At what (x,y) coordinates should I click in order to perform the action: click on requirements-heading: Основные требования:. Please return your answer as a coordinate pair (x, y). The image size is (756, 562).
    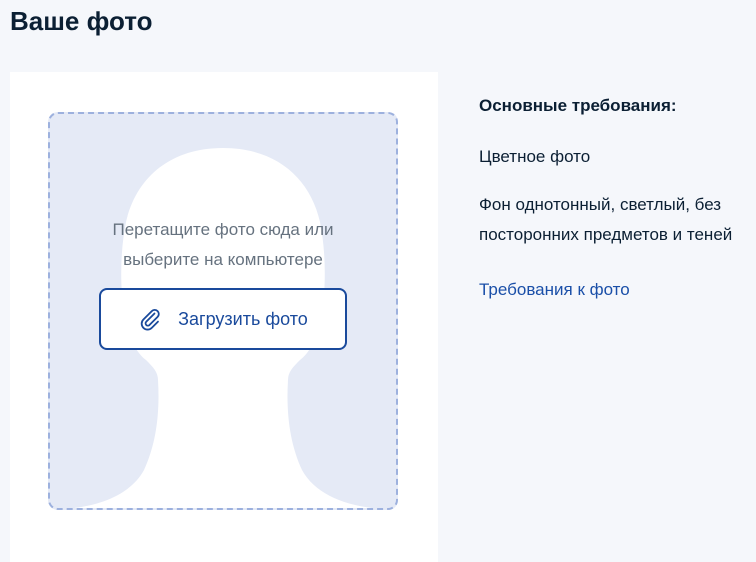
    Looking at the image, I should click on (578, 105).